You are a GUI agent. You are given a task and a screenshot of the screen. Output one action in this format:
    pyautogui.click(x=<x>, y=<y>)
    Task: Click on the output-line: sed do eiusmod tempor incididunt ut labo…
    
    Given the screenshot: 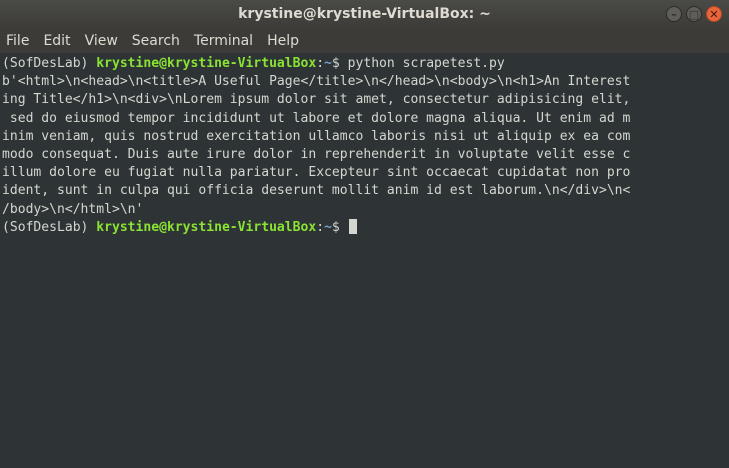 What is the action you would take?
    pyautogui.click(x=316, y=118)
    